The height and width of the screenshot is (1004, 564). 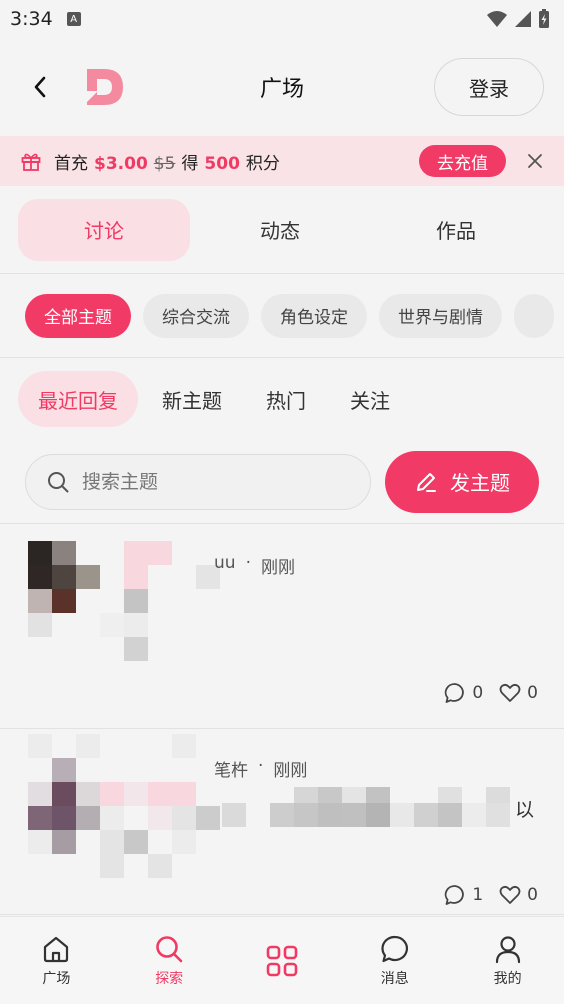 What do you see at coordinates (104, 229) in the screenshot?
I see `tab-discussion: 讨论` at bounding box center [104, 229].